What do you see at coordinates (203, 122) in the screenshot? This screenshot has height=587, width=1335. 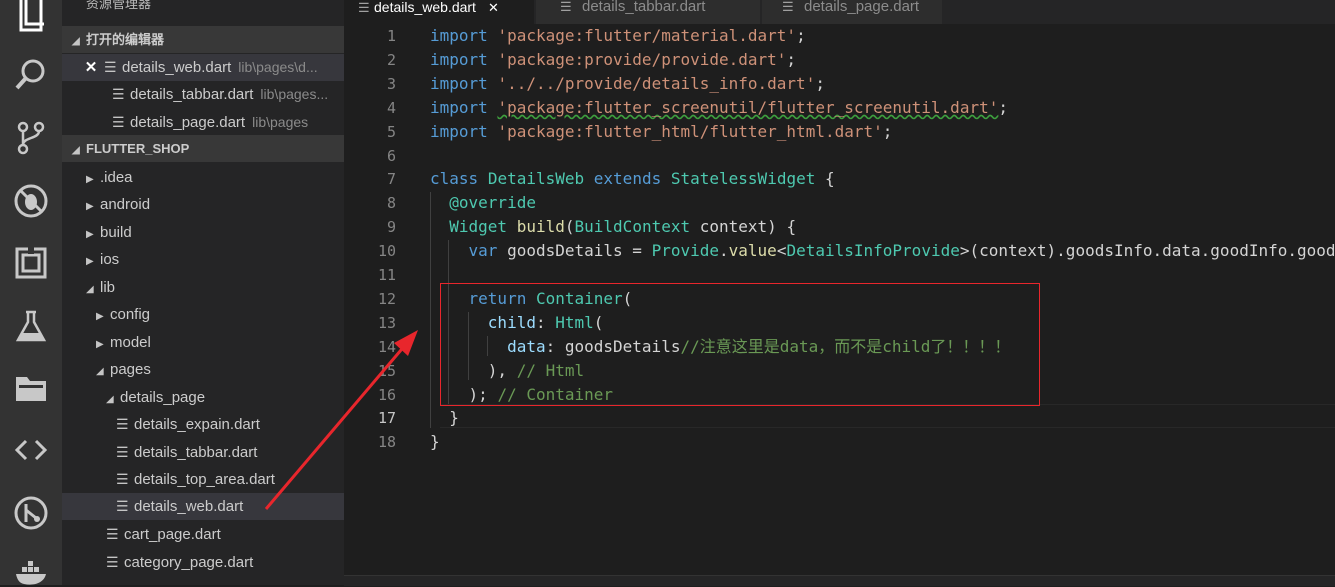 I see `open-editor-item: ☰ details_page.dart lib\pages` at bounding box center [203, 122].